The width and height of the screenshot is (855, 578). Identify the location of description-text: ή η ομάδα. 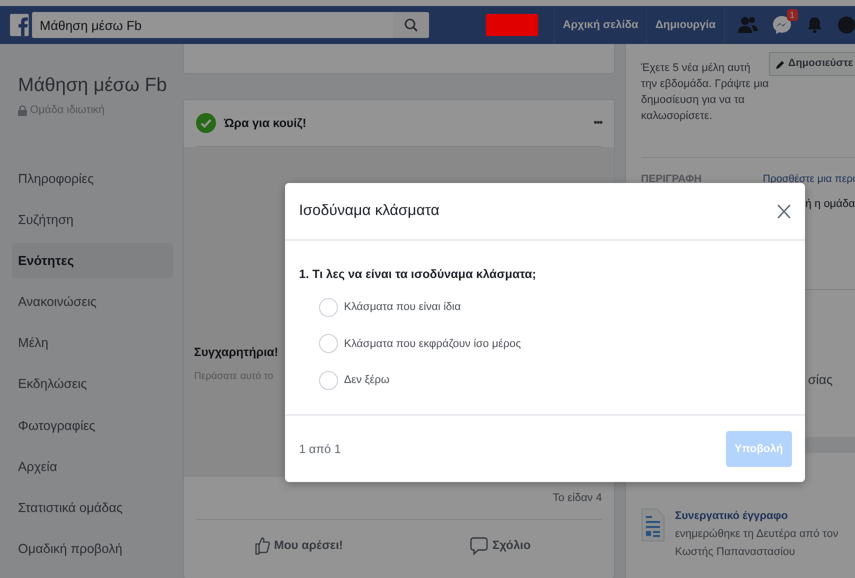
(830, 204).